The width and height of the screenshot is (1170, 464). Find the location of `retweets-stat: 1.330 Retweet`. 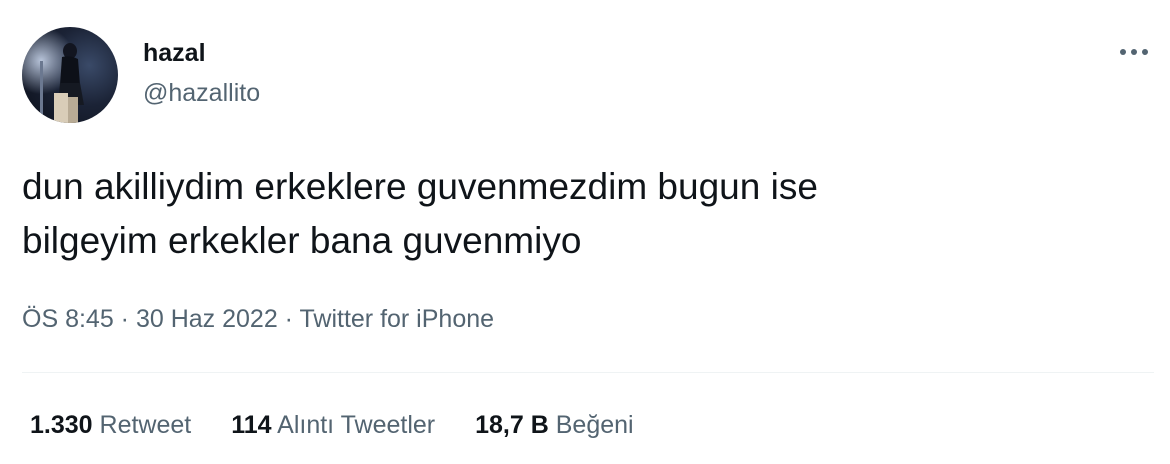

retweets-stat: 1.330 Retweet is located at coordinates (110, 425).